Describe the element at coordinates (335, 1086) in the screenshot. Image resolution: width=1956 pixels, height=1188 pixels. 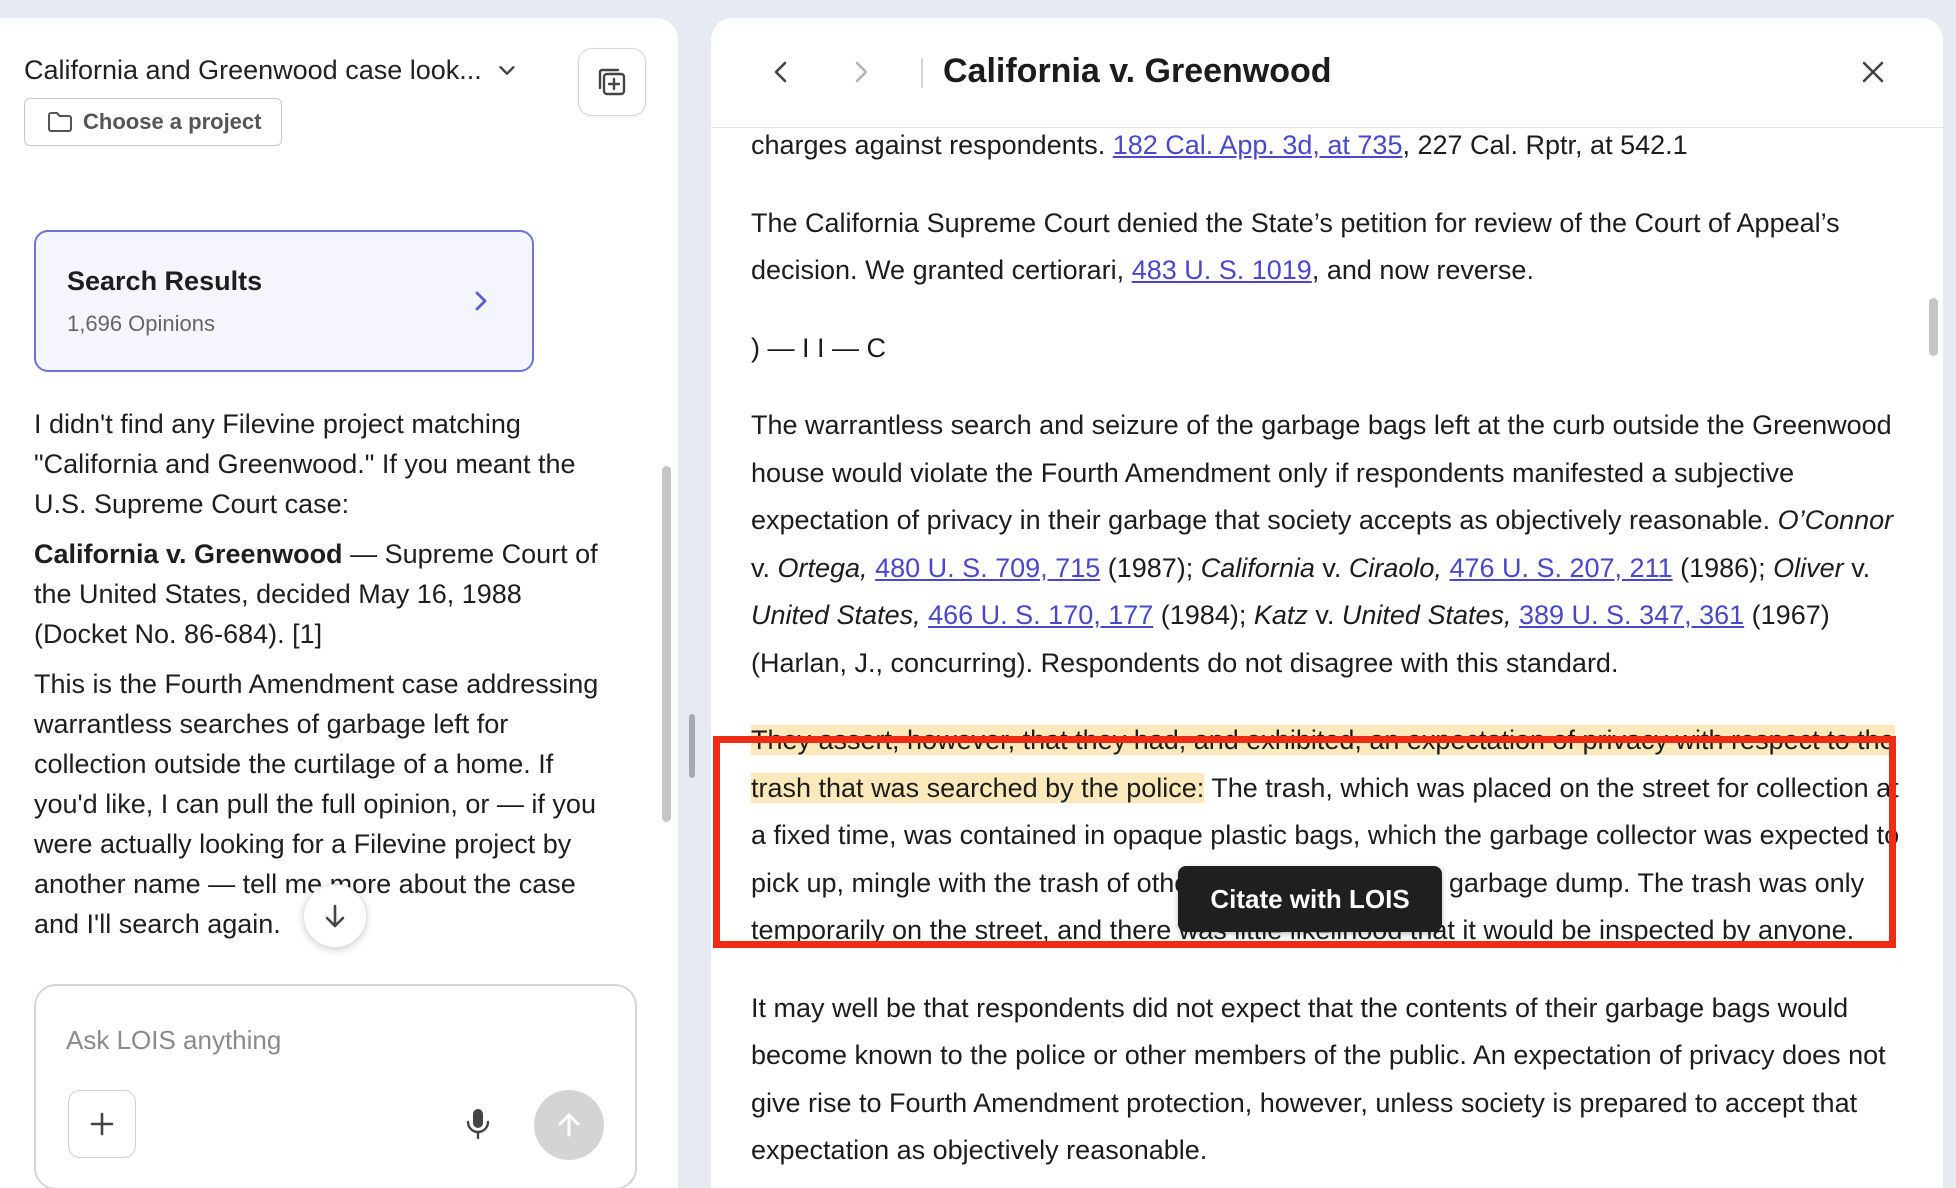
I see `message-composer` at that location.